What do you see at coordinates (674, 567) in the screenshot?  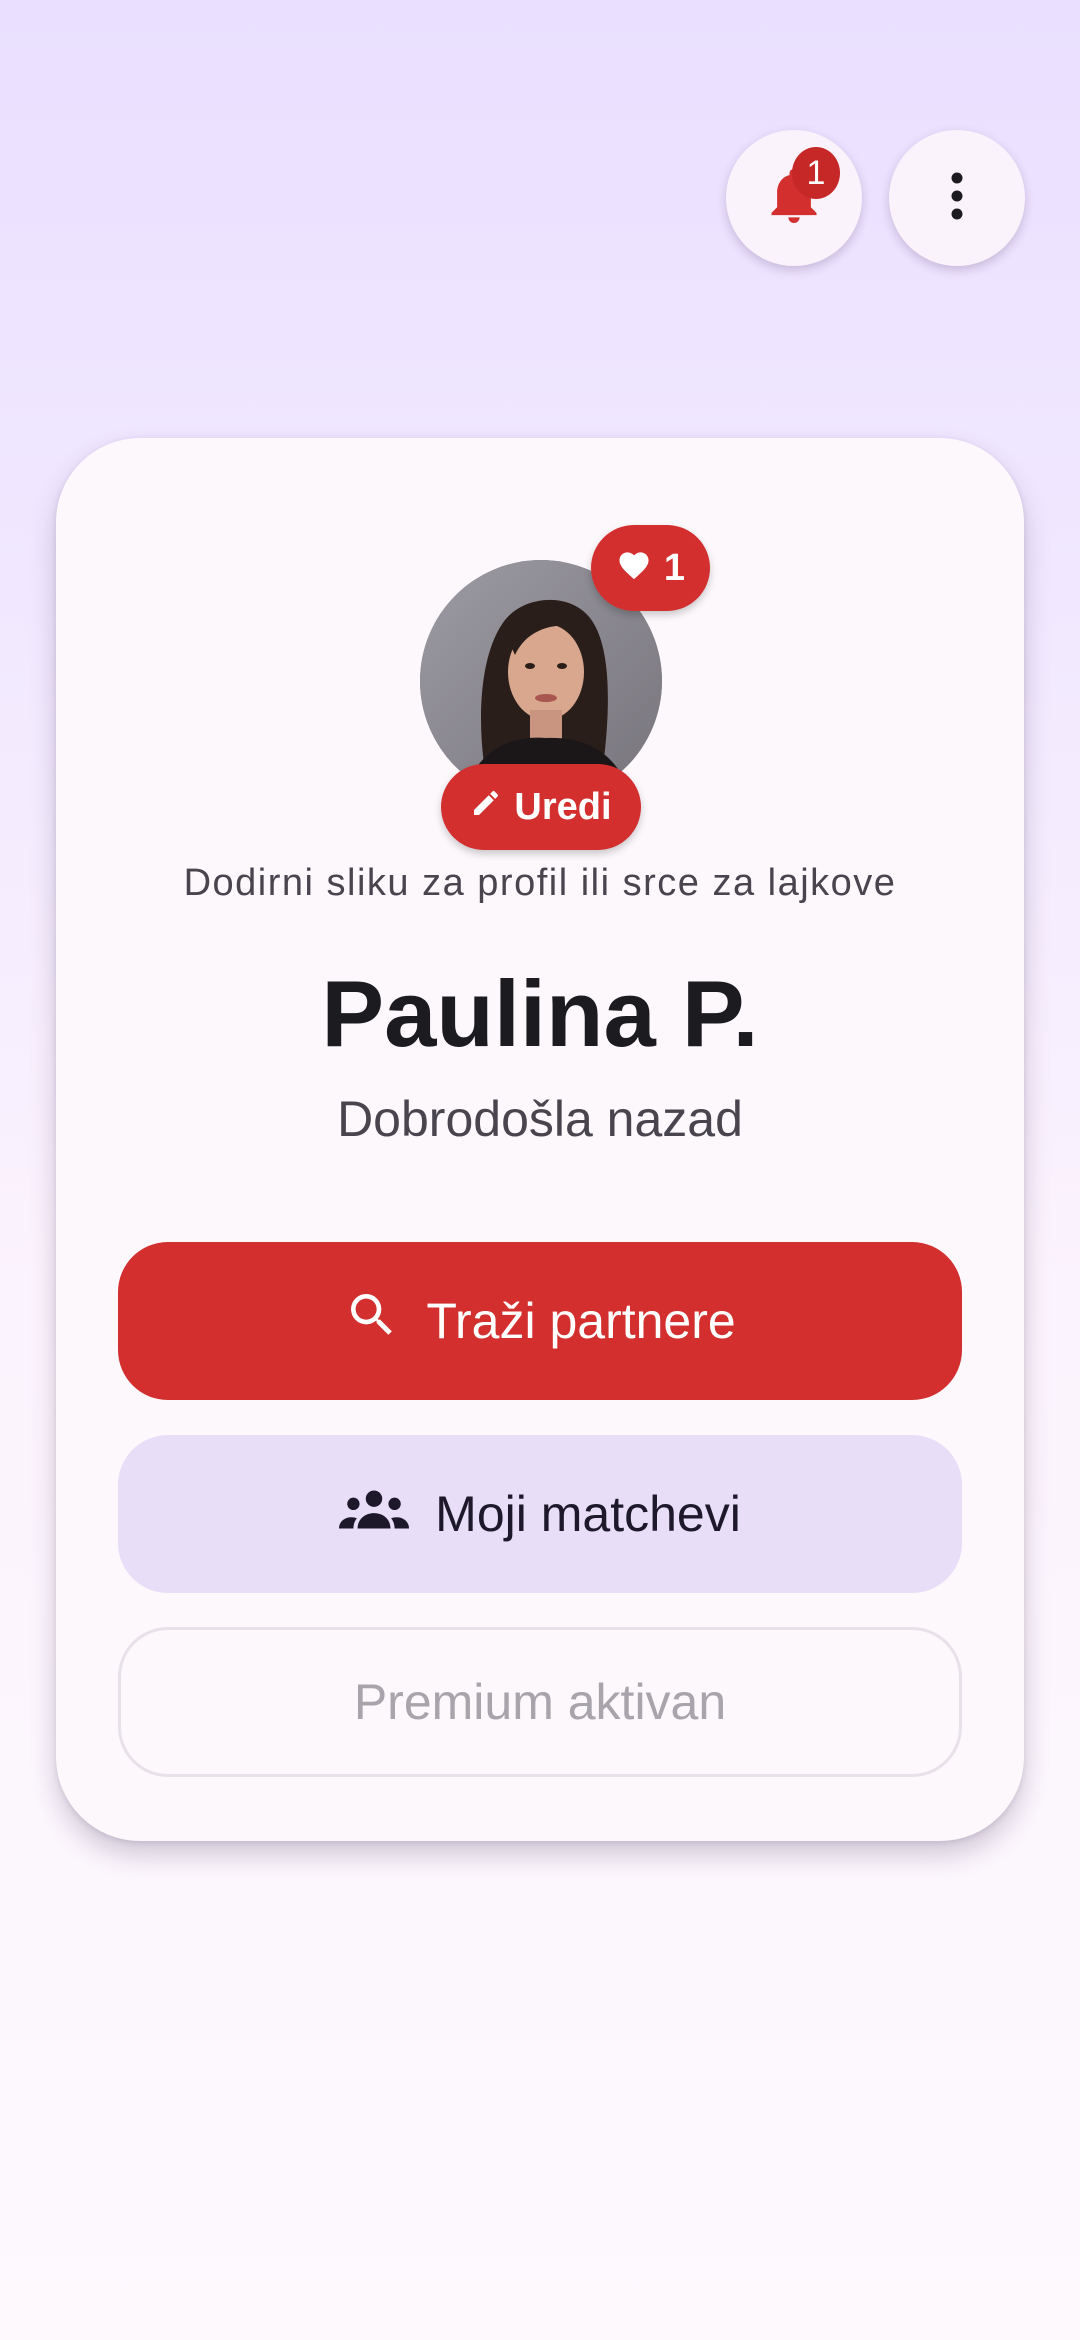 I see `likes-count: 1` at bounding box center [674, 567].